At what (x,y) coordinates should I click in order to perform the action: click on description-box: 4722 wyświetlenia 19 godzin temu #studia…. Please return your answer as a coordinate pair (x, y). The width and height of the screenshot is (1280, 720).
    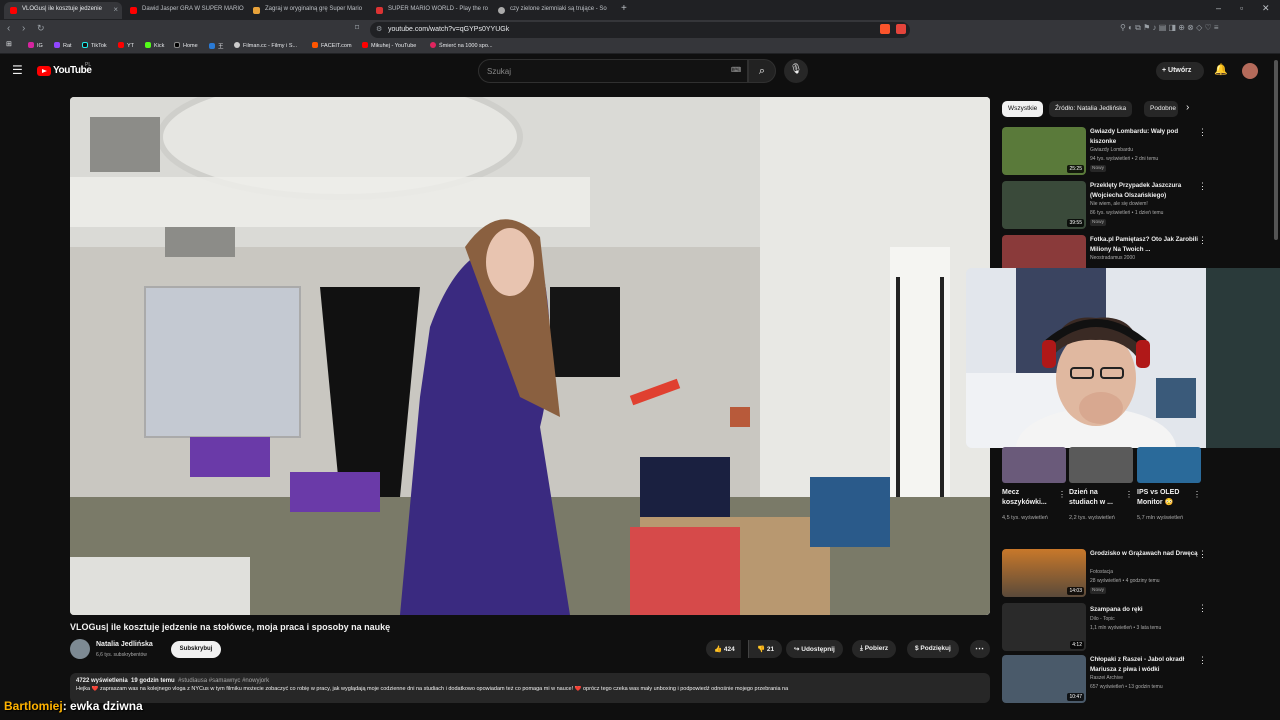
    Looking at the image, I should click on (530, 688).